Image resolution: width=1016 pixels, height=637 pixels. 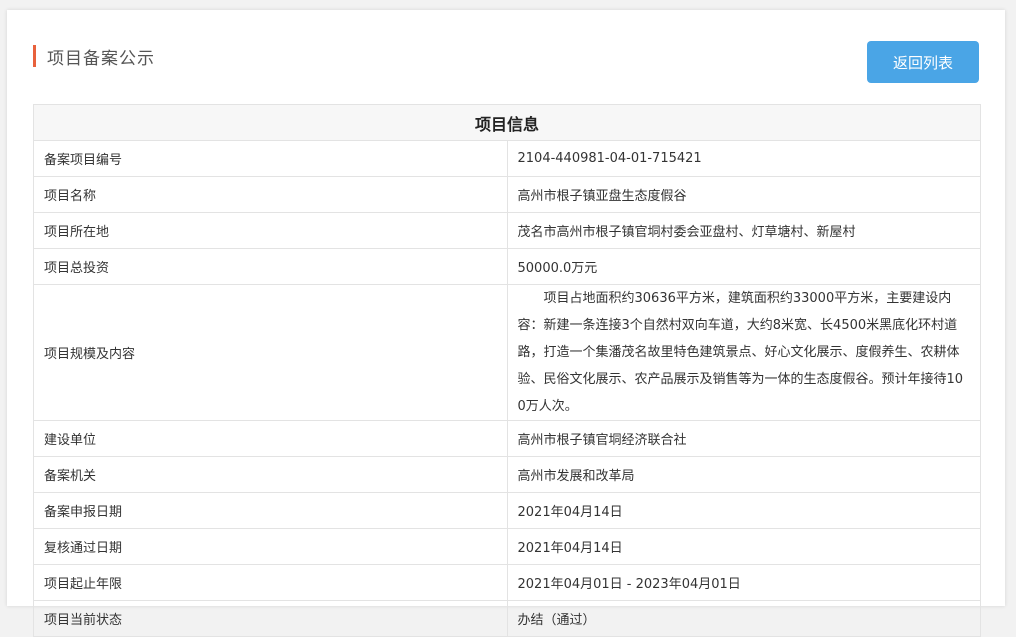 What do you see at coordinates (270, 352) in the screenshot?
I see `row-label: 项目规模及内容` at bounding box center [270, 352].